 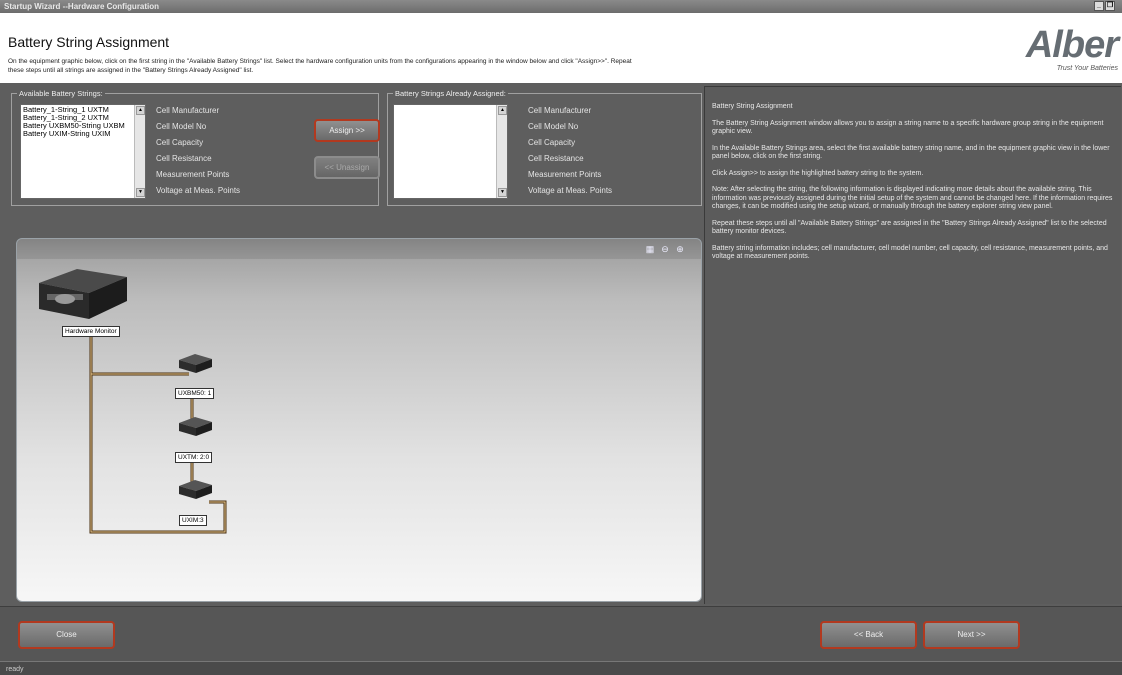 I want to click on uxbm-label: UXBM50: 1, so click(x=195, y=393).